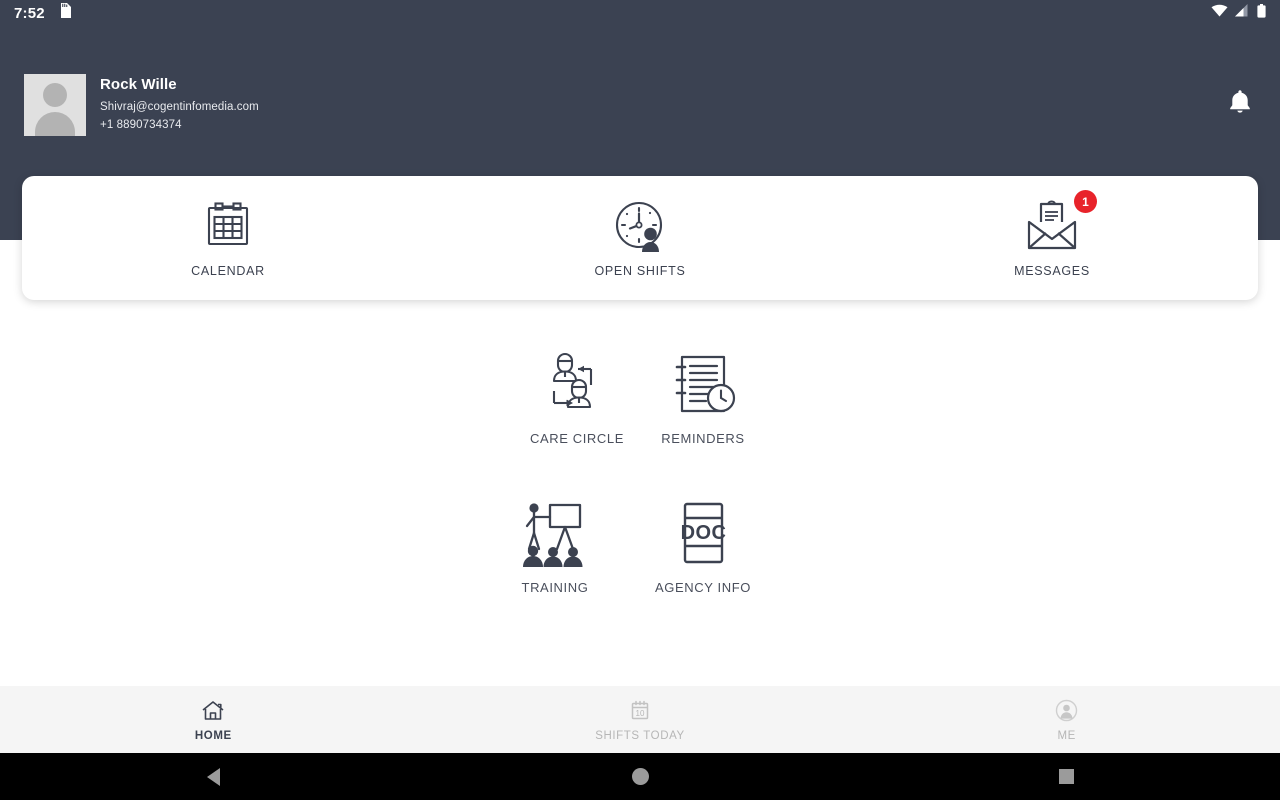  I want to click on recents-button, so click(1066, 776).